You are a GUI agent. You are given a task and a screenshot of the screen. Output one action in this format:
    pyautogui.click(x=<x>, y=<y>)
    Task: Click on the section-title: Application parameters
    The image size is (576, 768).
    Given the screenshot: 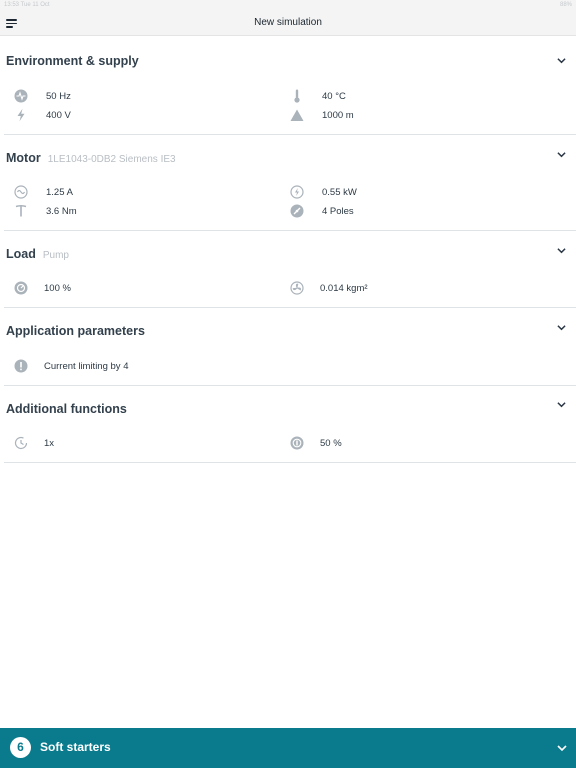 What is the action you would take?
    pyautogui.click(x=75, y=331)
    